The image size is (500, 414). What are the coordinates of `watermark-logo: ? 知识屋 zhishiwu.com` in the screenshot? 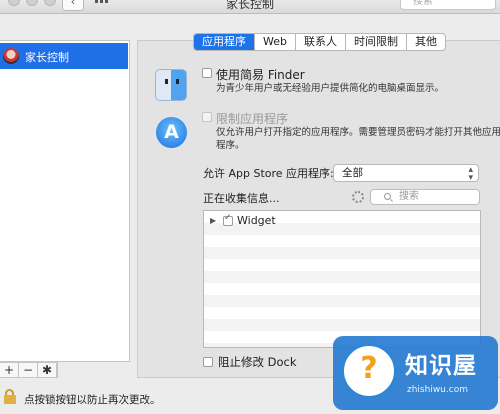 It's located at (415, 373).